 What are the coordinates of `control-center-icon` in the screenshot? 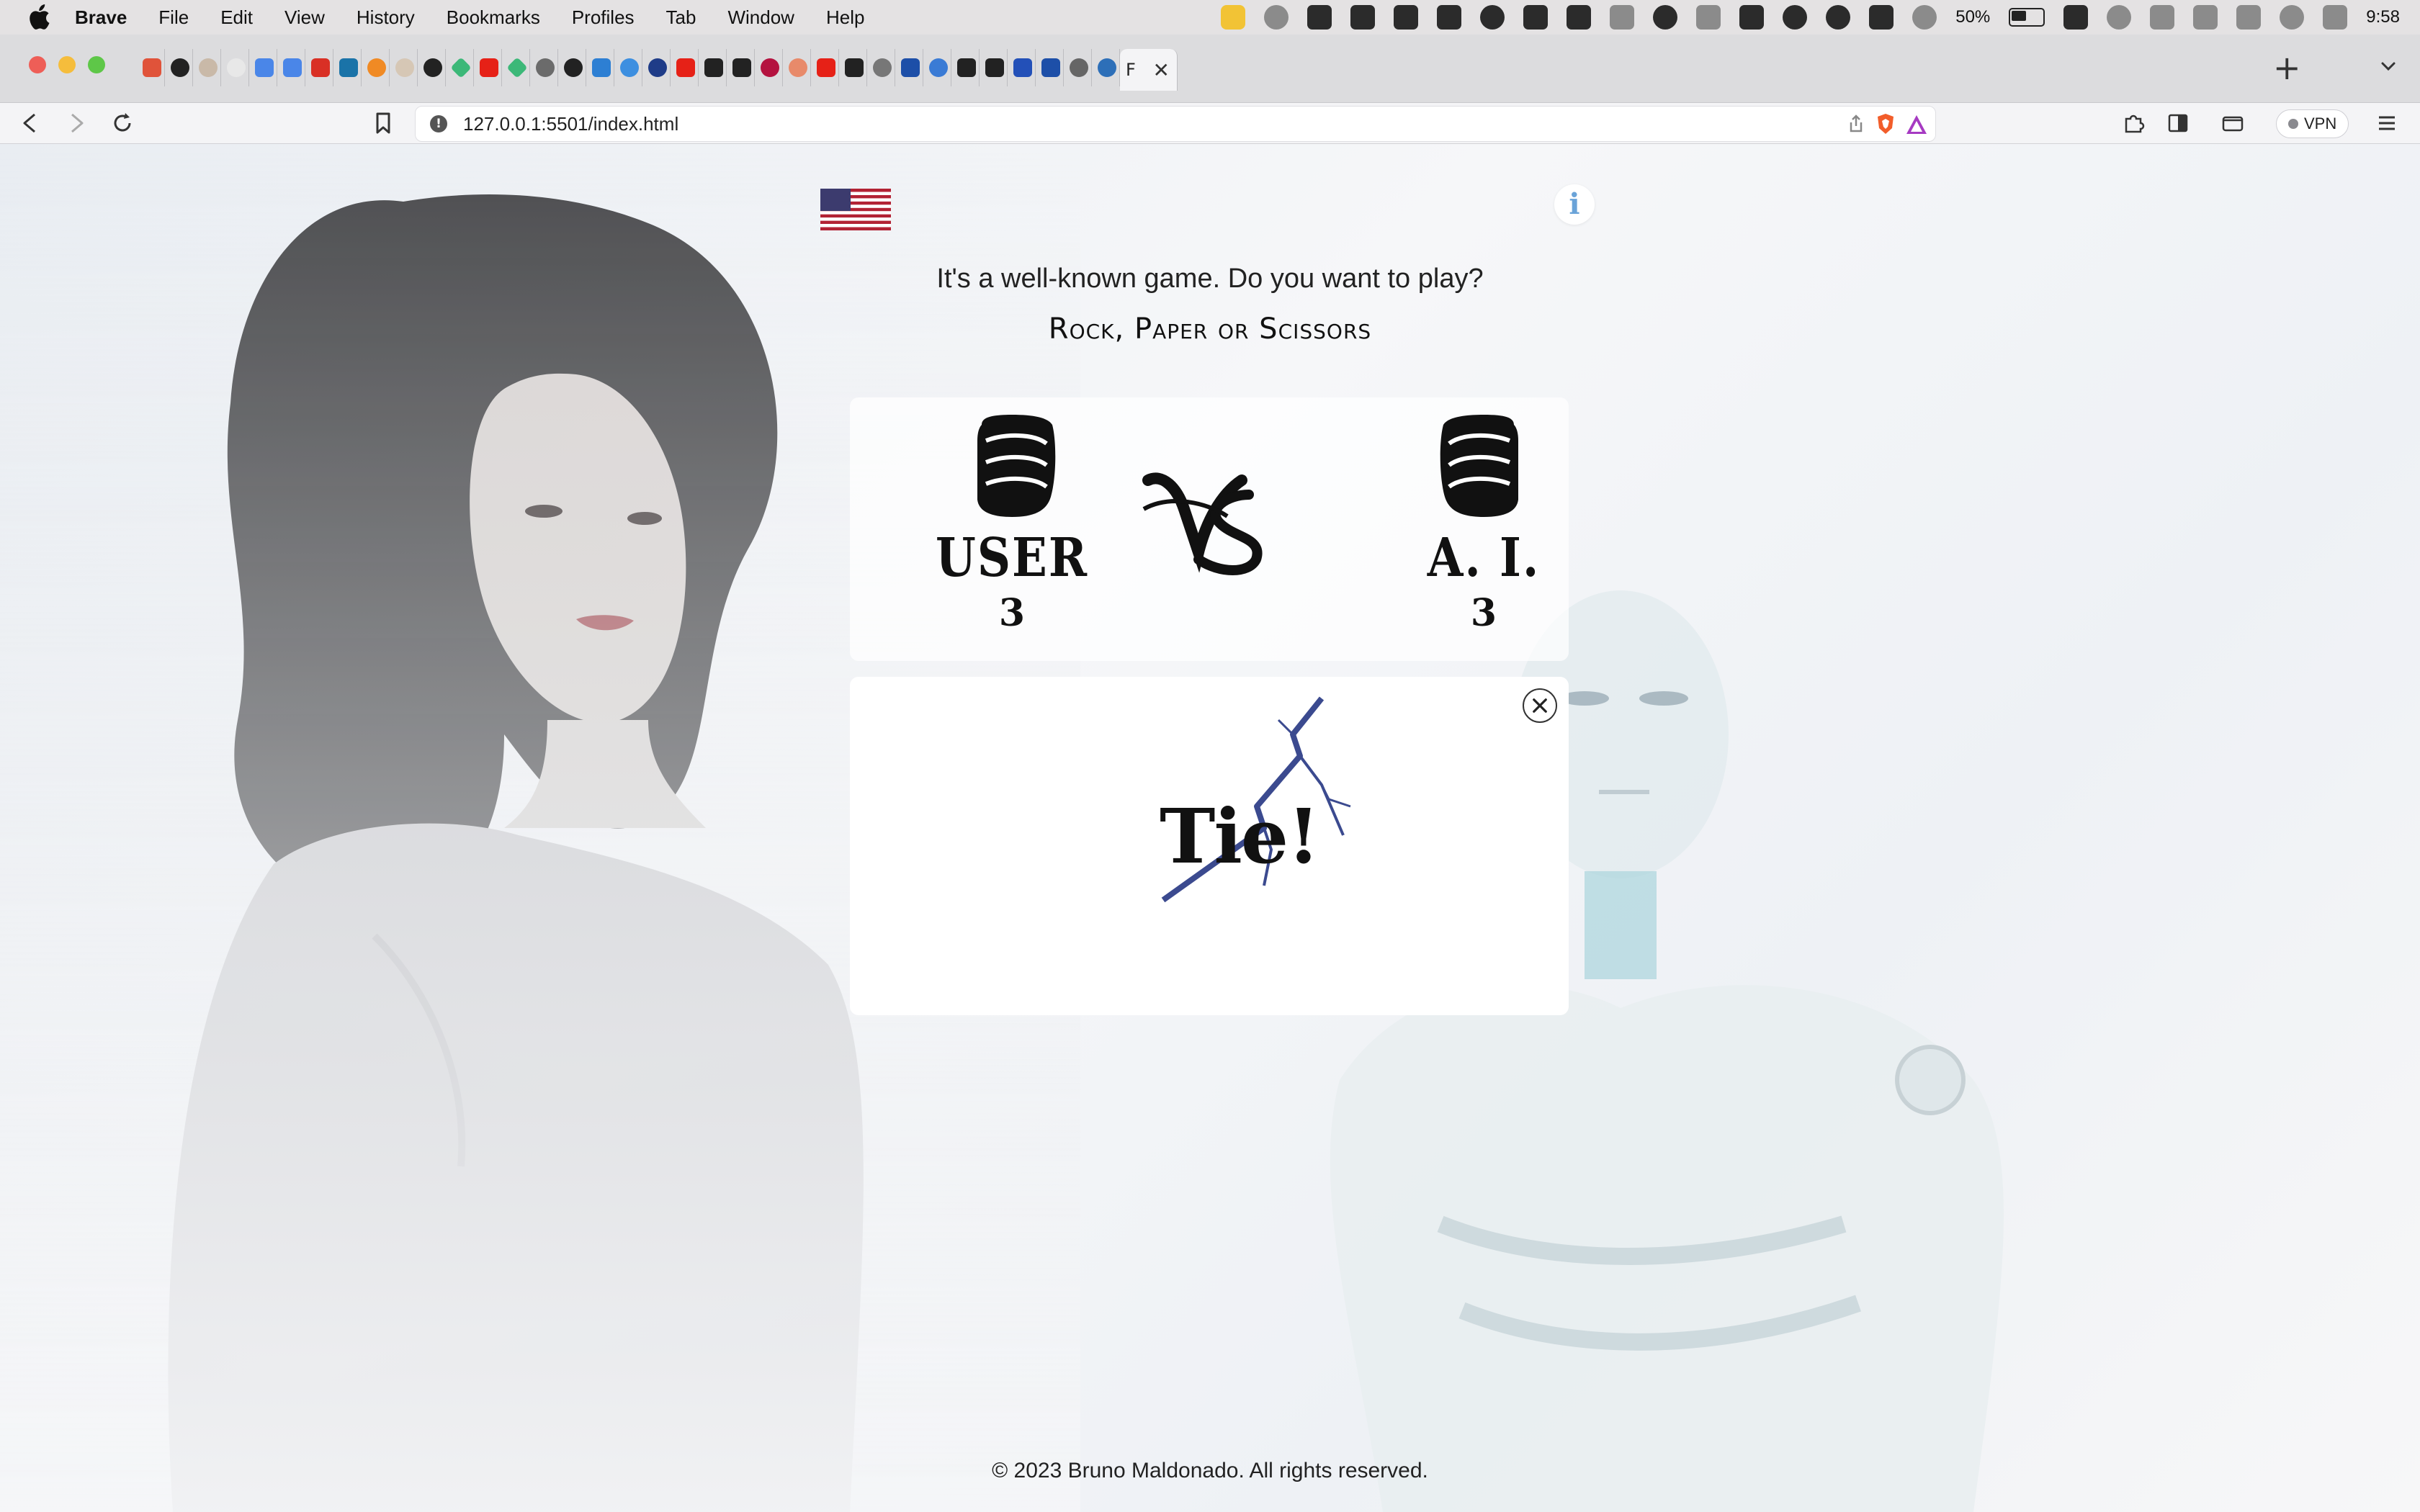 It's located at (2335, 17).